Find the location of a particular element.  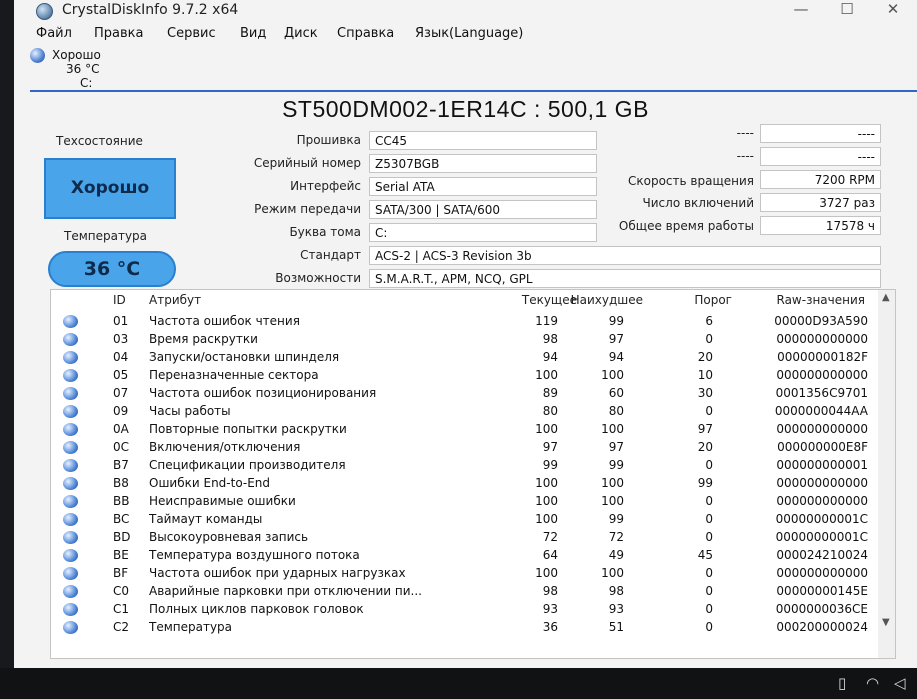

attribute-id: 05 is located at coordinates (121, 375).